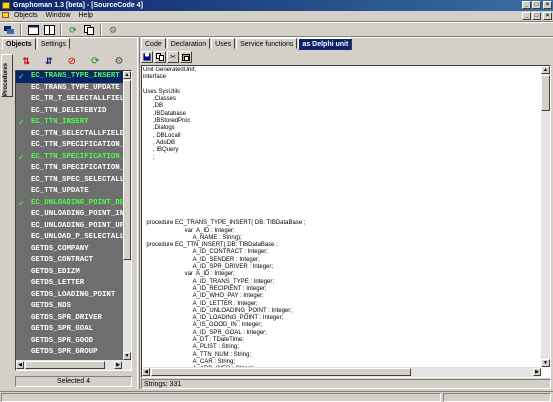  Describe the element at coordinates (73, 250) in the screenshot. I see `list-item: GETDS_COMPANY` at that location.